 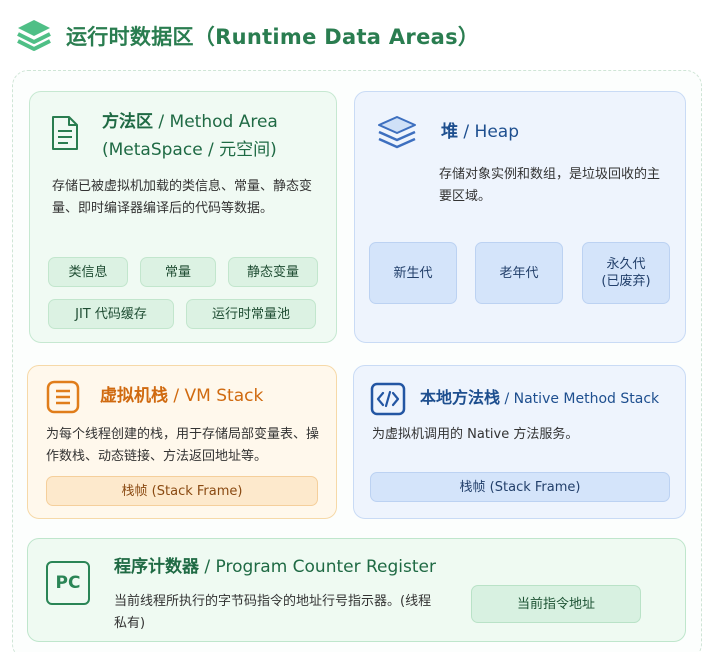 What do you see at coordinates (413, 273) in the screenshot?
I see `chip-young-gen: 新生代` at bounding box center [413, 273].